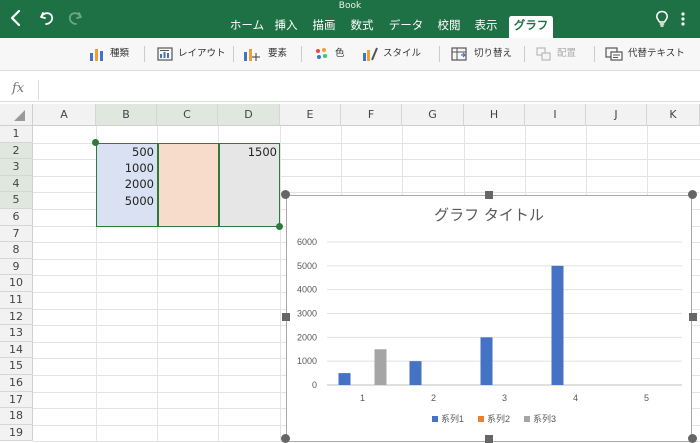  Describe the element at coordinates (202, 53) in the screenshot. I see `layout-label: レイアウト` at that location.